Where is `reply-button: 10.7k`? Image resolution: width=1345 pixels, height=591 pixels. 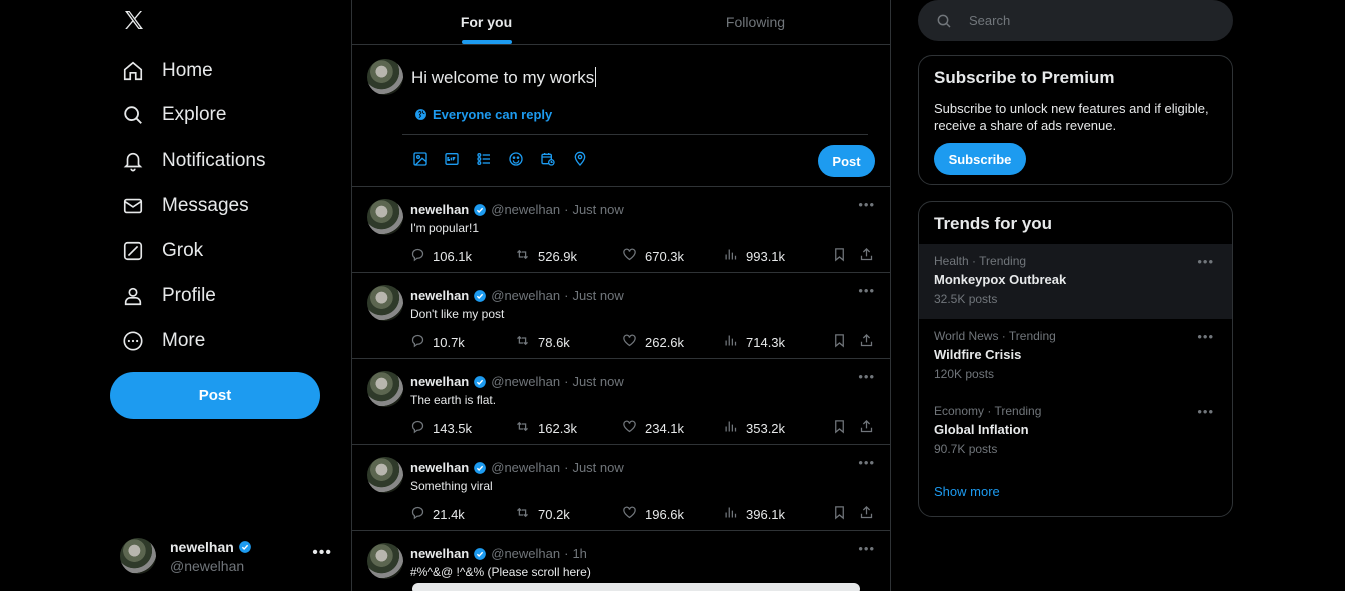 reply-button: 10.7k is located at coordinates (437, 342).